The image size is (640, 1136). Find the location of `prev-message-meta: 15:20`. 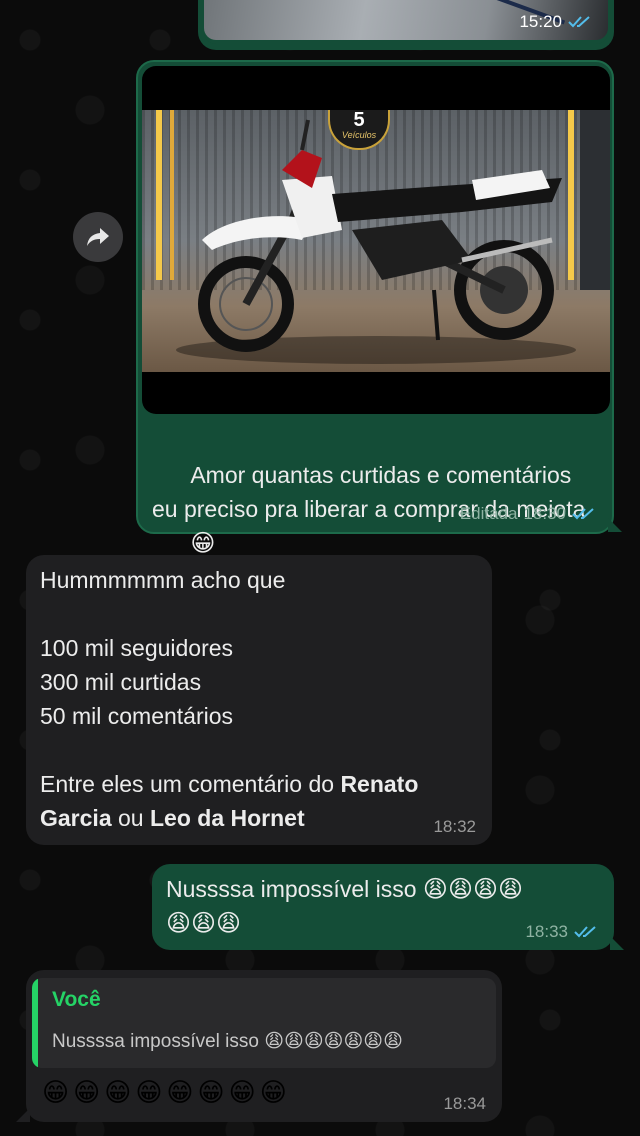

prev-message-meta: 15:20 is located at coordinates (555, 22).